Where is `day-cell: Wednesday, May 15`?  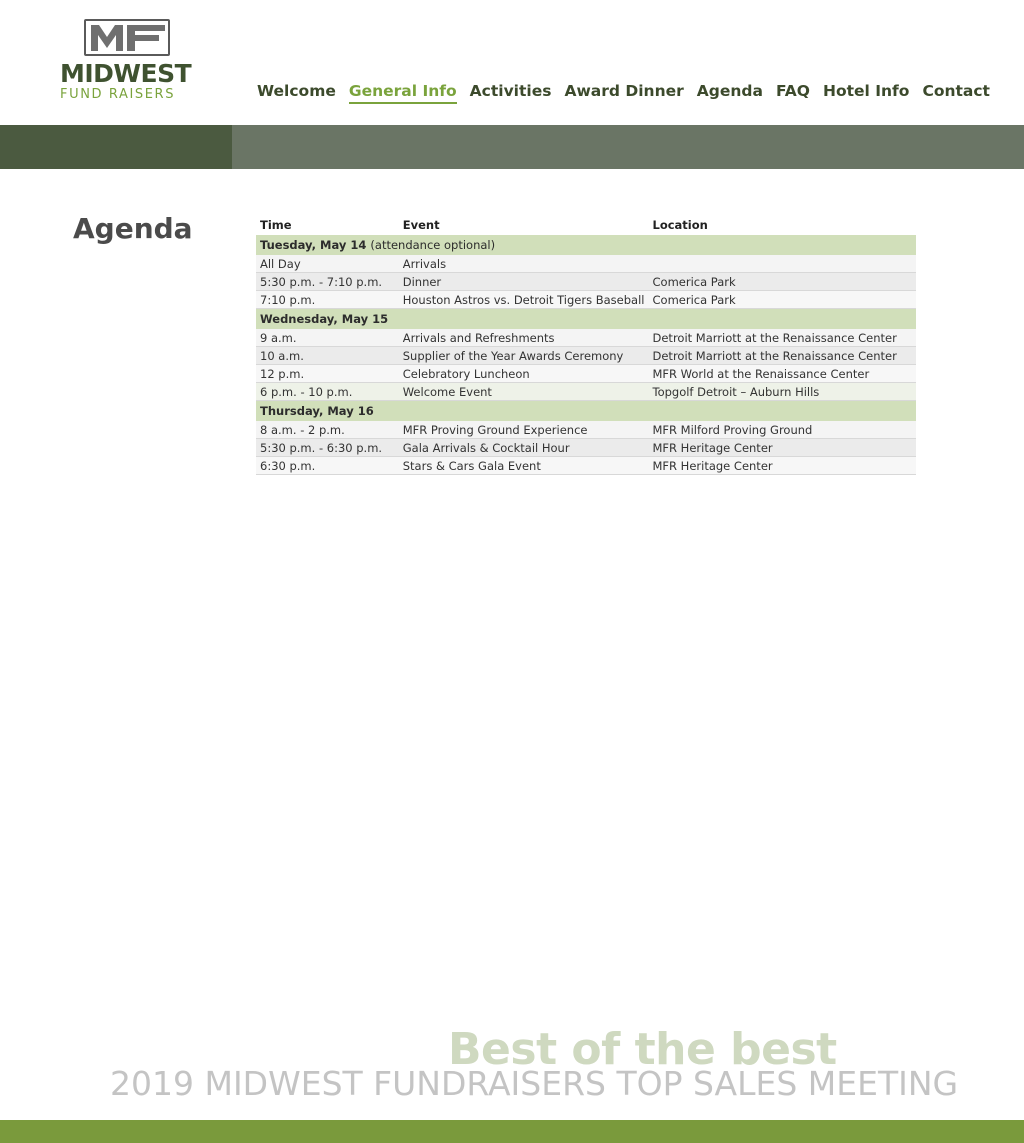 day-cell: Wednesday, May 15 is located at coordinates (586, 318).